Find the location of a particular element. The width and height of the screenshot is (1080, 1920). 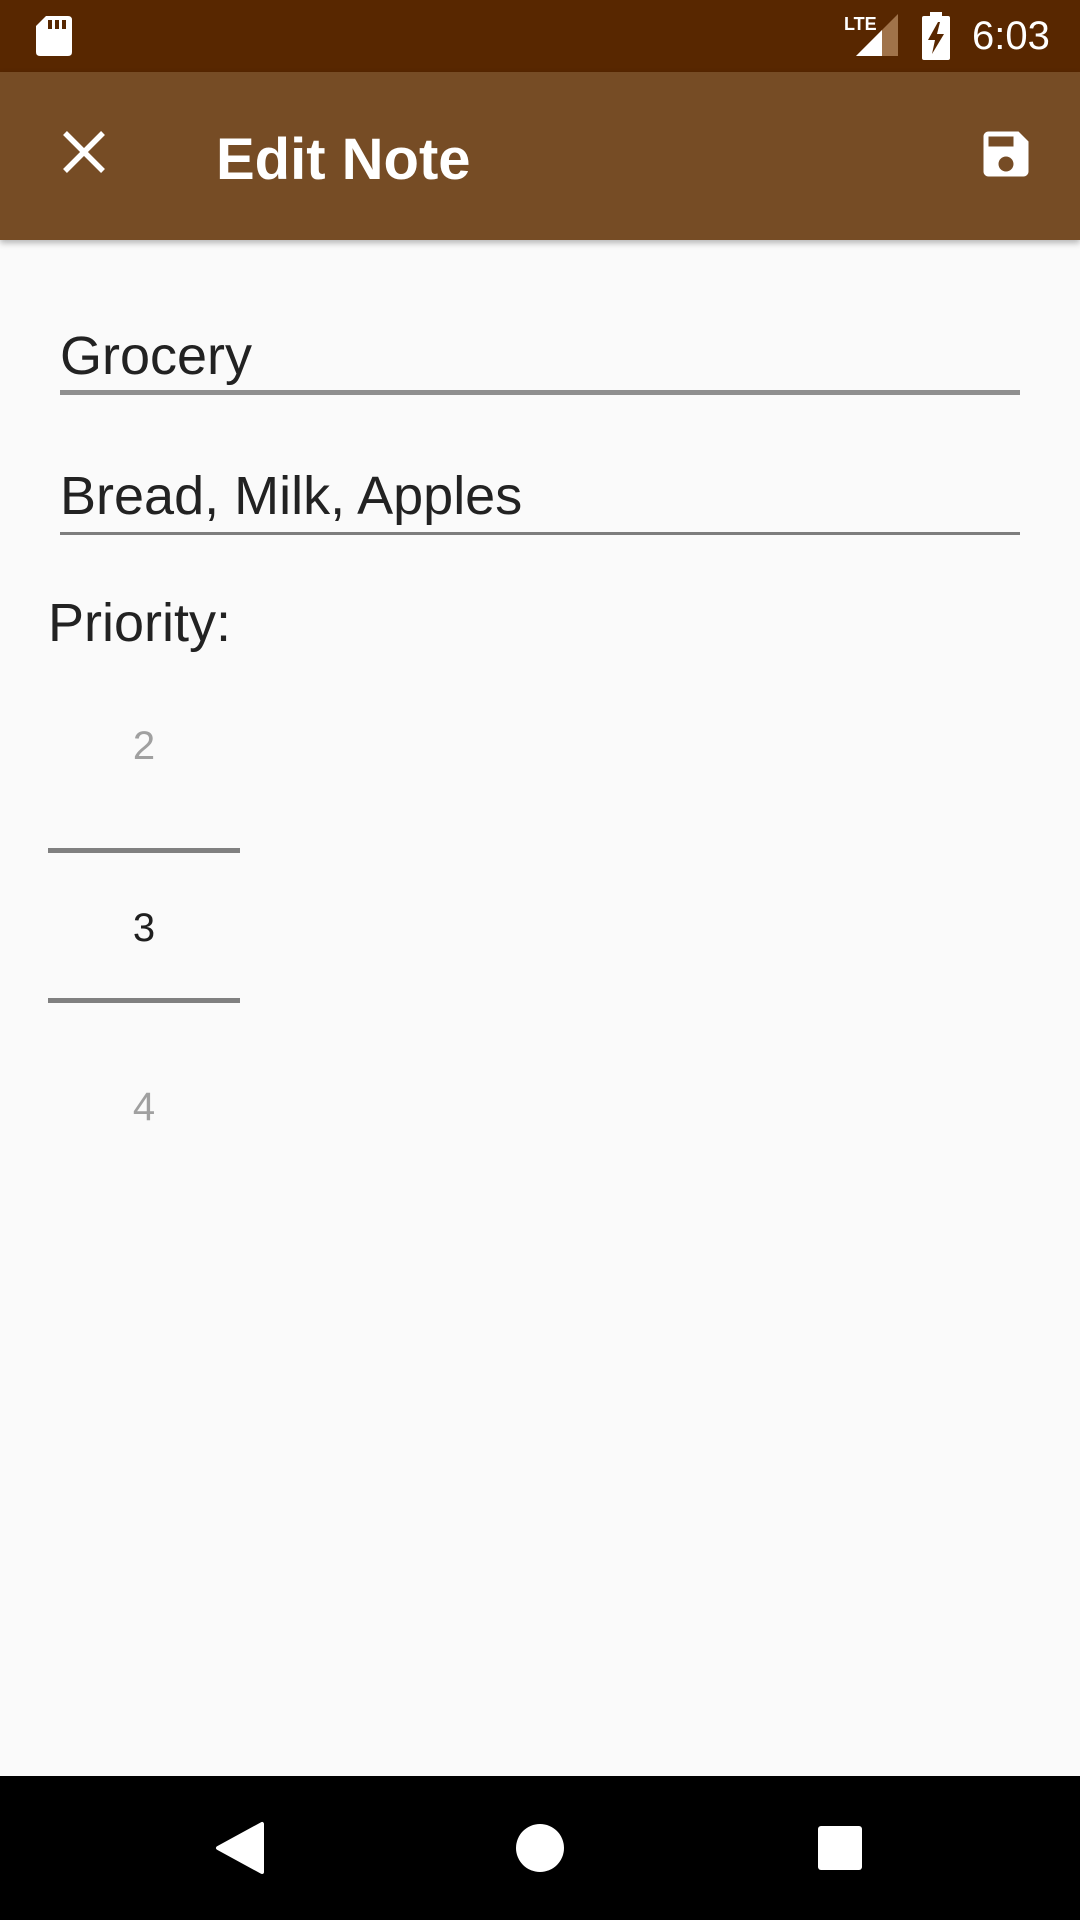

priority-number-picker: 2 3 4 is located at coordinates (144, 935).